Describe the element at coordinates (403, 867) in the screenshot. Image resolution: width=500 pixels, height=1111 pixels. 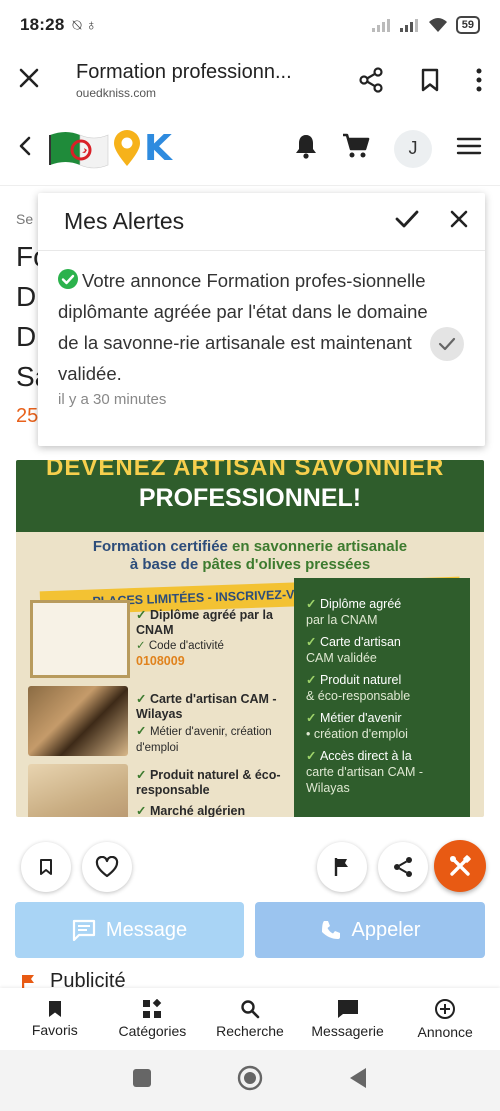
I see `share-listing-button` at that location.